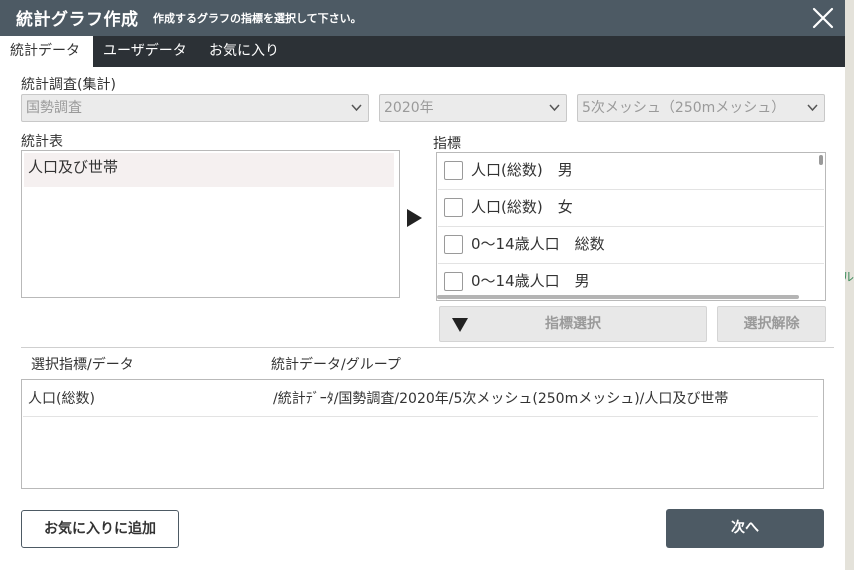  I want to click on indicator-row: 0～14歳人口 総数, so click(631, 245).